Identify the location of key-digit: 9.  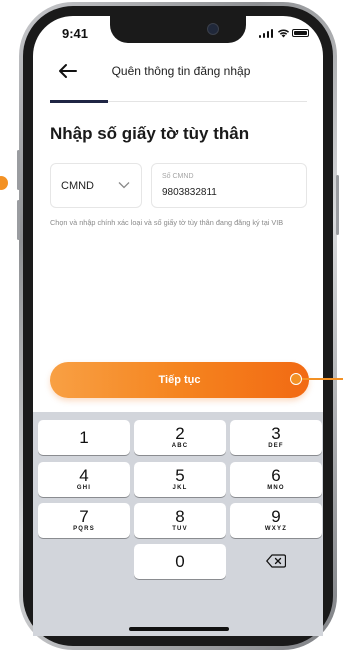
(276, 516).